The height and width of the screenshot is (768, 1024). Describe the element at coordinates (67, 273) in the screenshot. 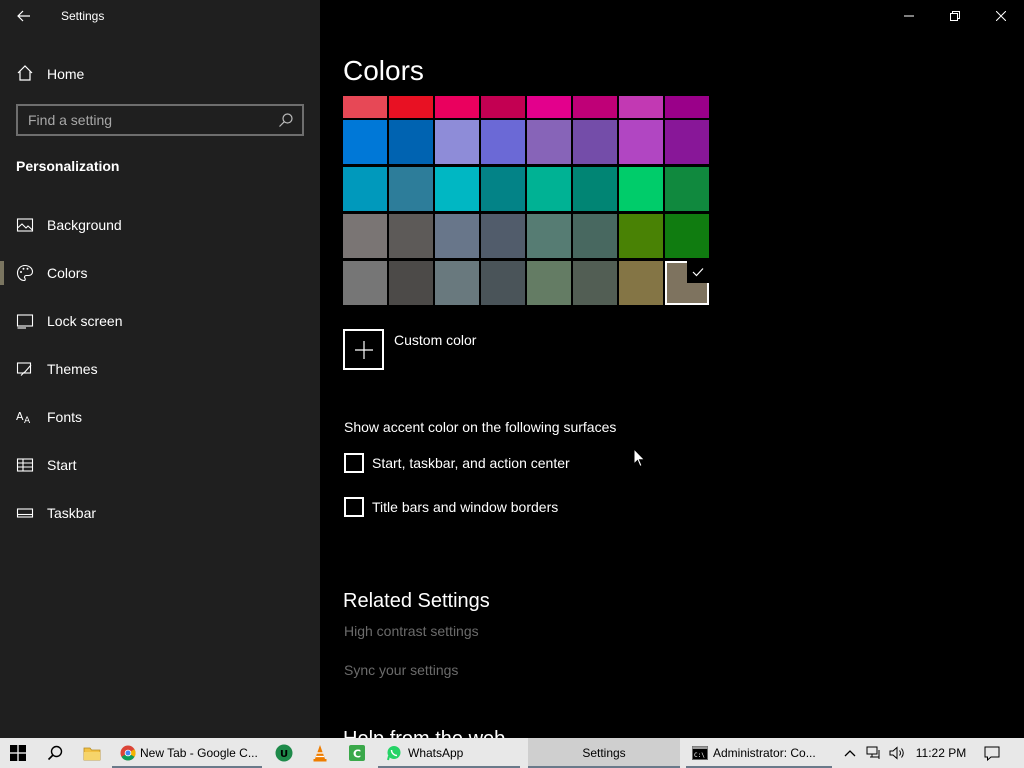

I see `sidebar-item-label: Colors` at that location.